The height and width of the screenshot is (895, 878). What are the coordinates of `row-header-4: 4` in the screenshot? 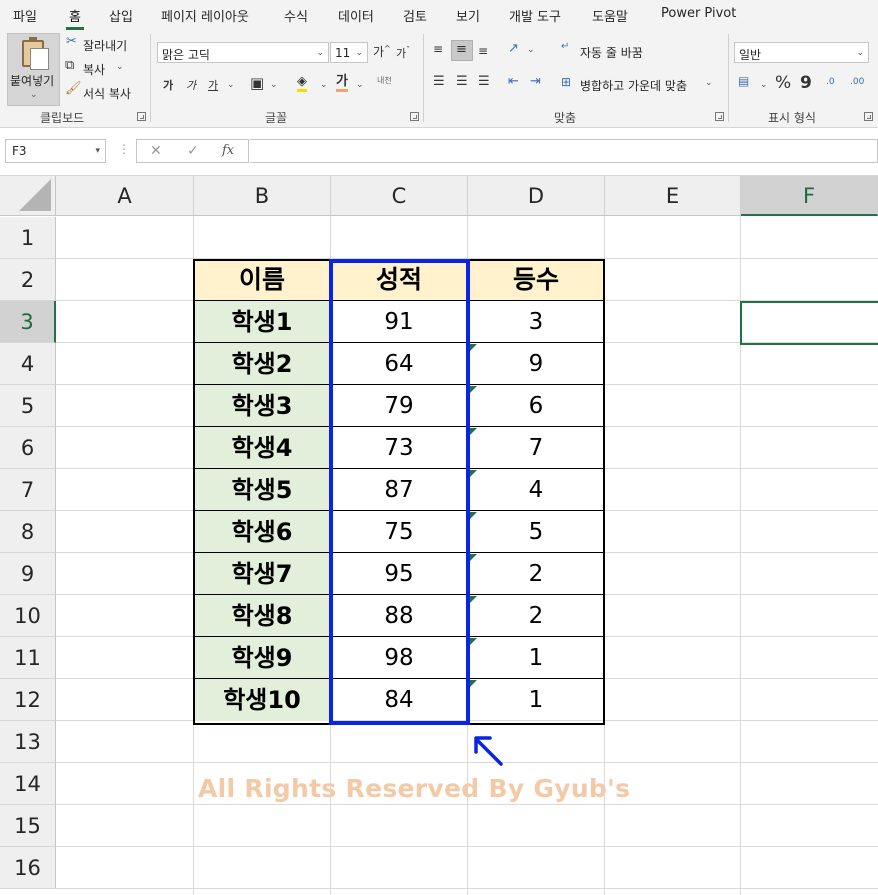 It's located at (28, 364).